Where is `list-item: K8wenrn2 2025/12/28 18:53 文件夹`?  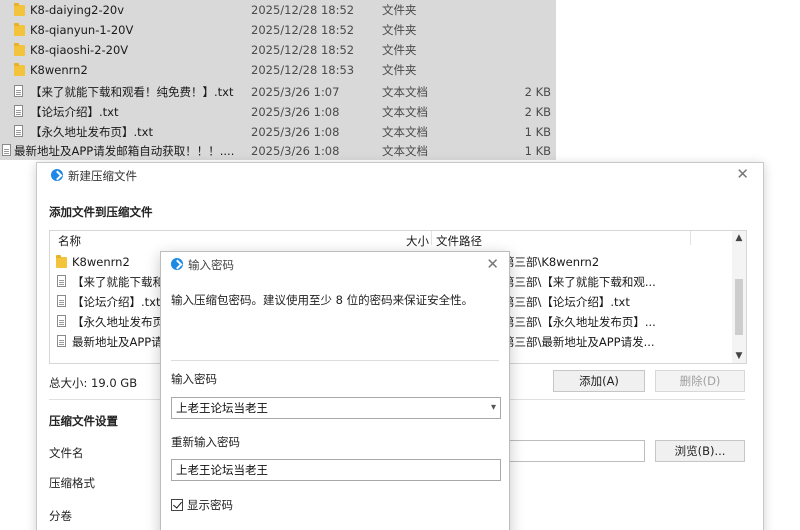
list-item: K8wenrn2 2025/12/28 18:53 文件夹 is located at coordinates (278, 70).